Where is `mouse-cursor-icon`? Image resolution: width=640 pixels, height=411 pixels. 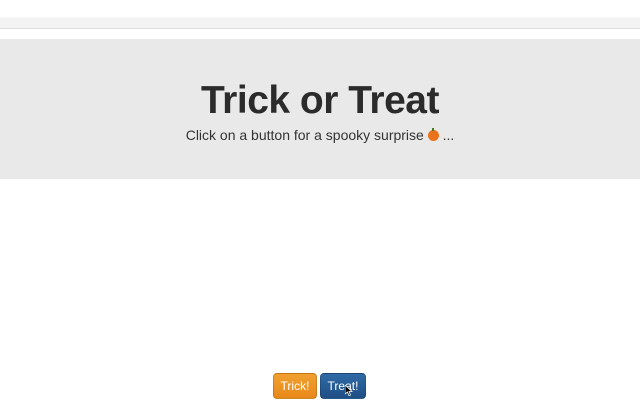
mouse-cursor-icon is located at coordinates (349, 390).